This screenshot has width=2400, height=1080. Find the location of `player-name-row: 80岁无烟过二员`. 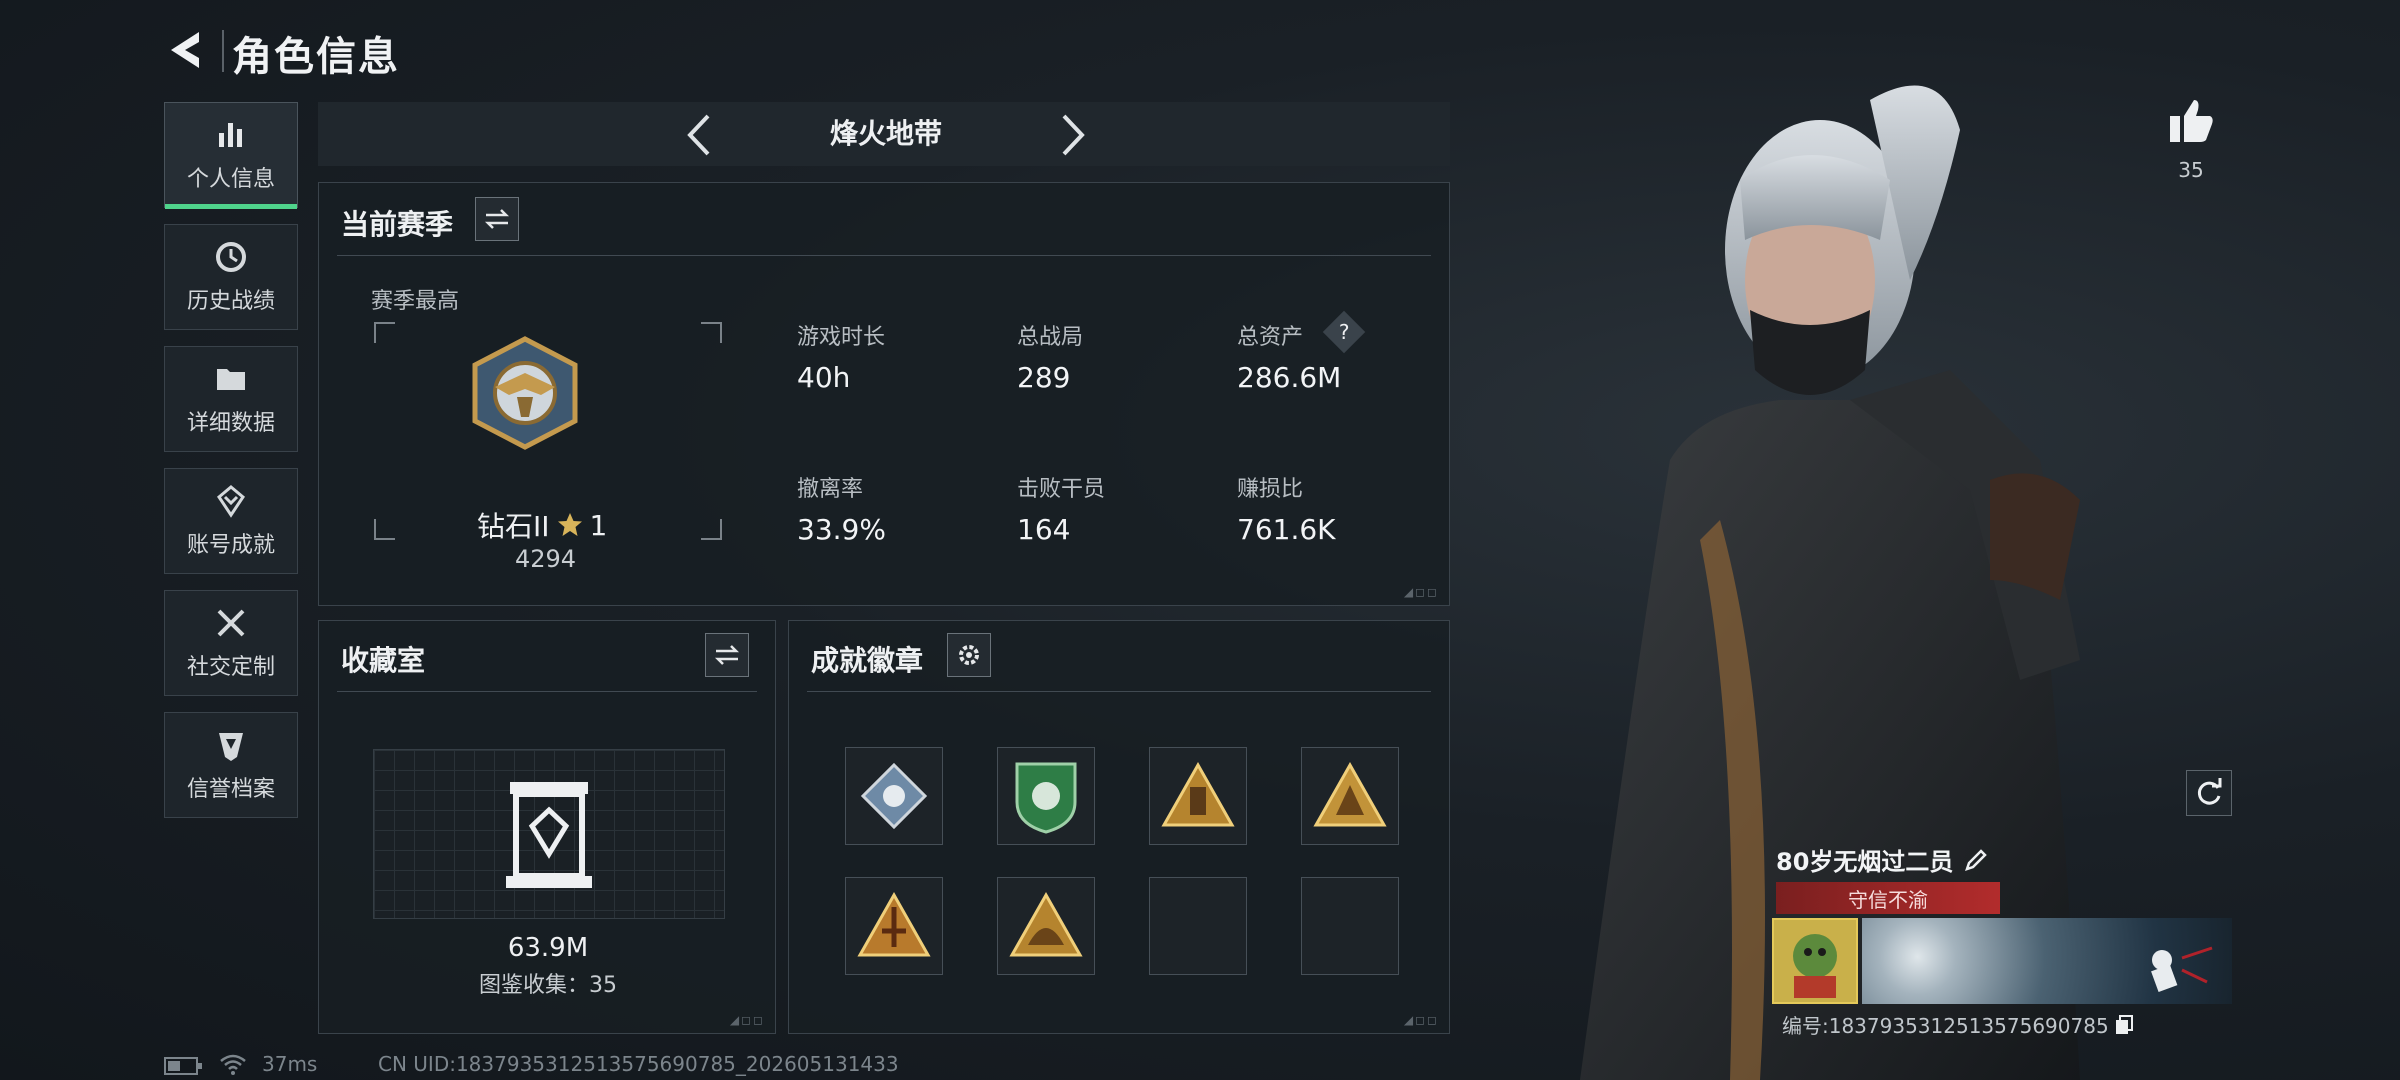

player-name-row: 80岁无烟过二员 is located at coordinates (1882, 859).